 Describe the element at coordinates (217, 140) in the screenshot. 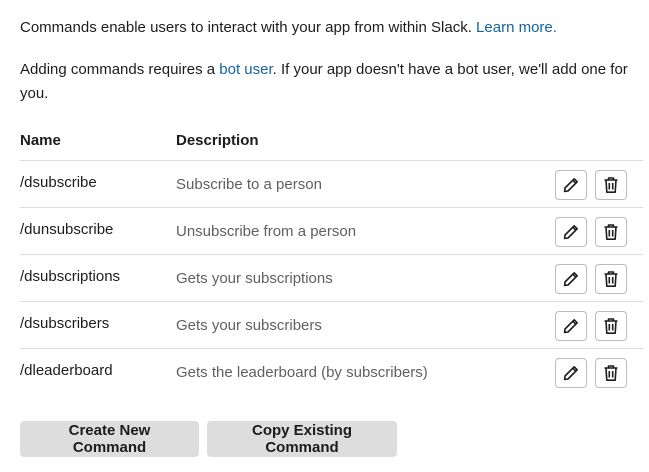

I see `description-column-header: Description` at that location.